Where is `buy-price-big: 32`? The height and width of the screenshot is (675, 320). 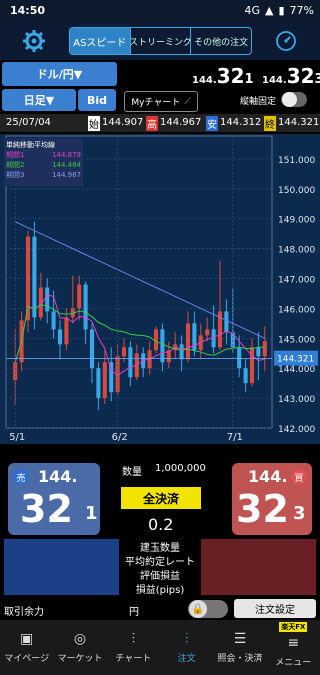 buy-price-big: 32 is located at coordinates (262, 509).